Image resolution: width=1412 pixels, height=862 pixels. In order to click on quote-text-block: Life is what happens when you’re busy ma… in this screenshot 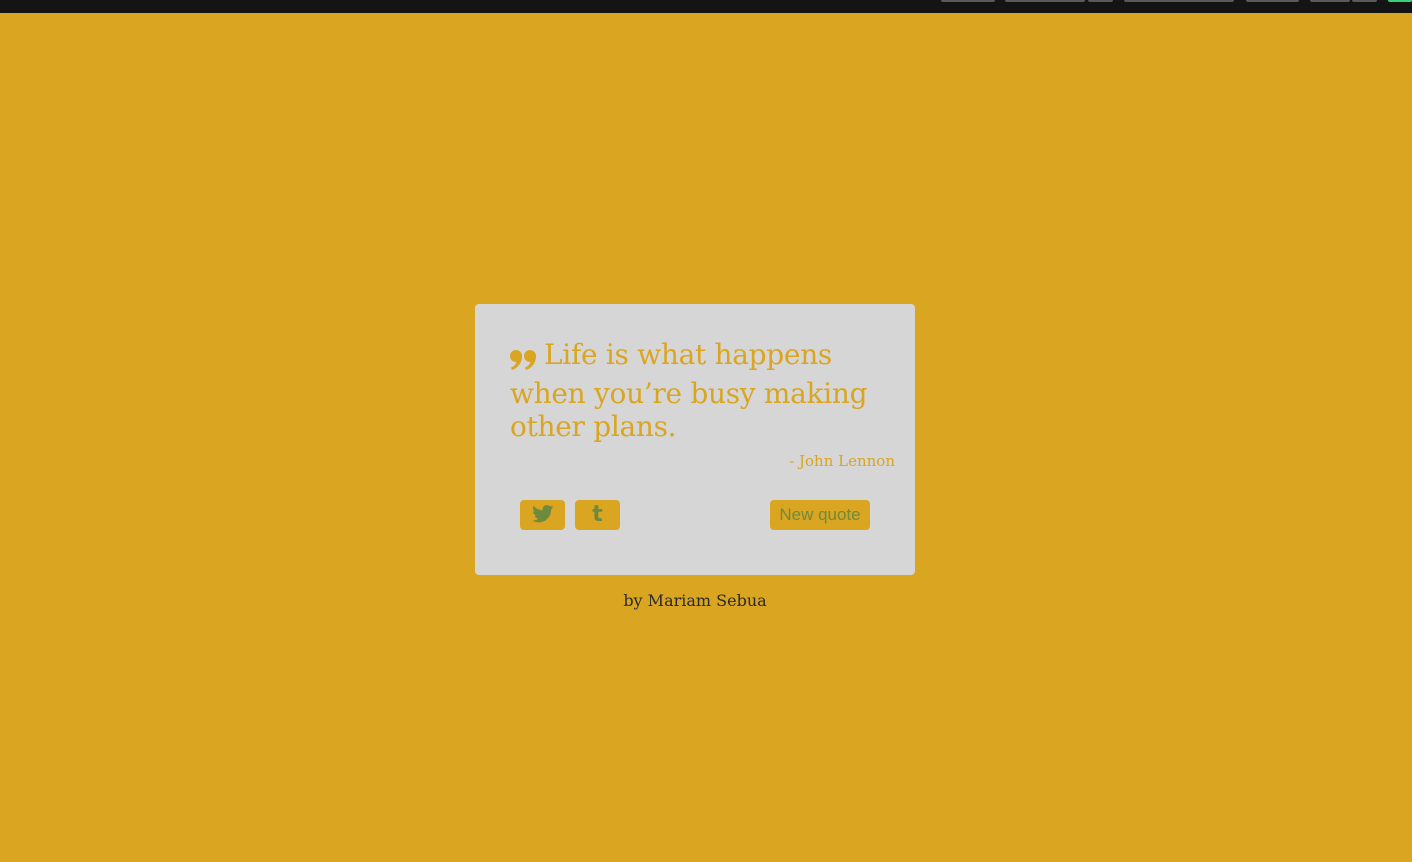, I will do `click(690, 390)`.